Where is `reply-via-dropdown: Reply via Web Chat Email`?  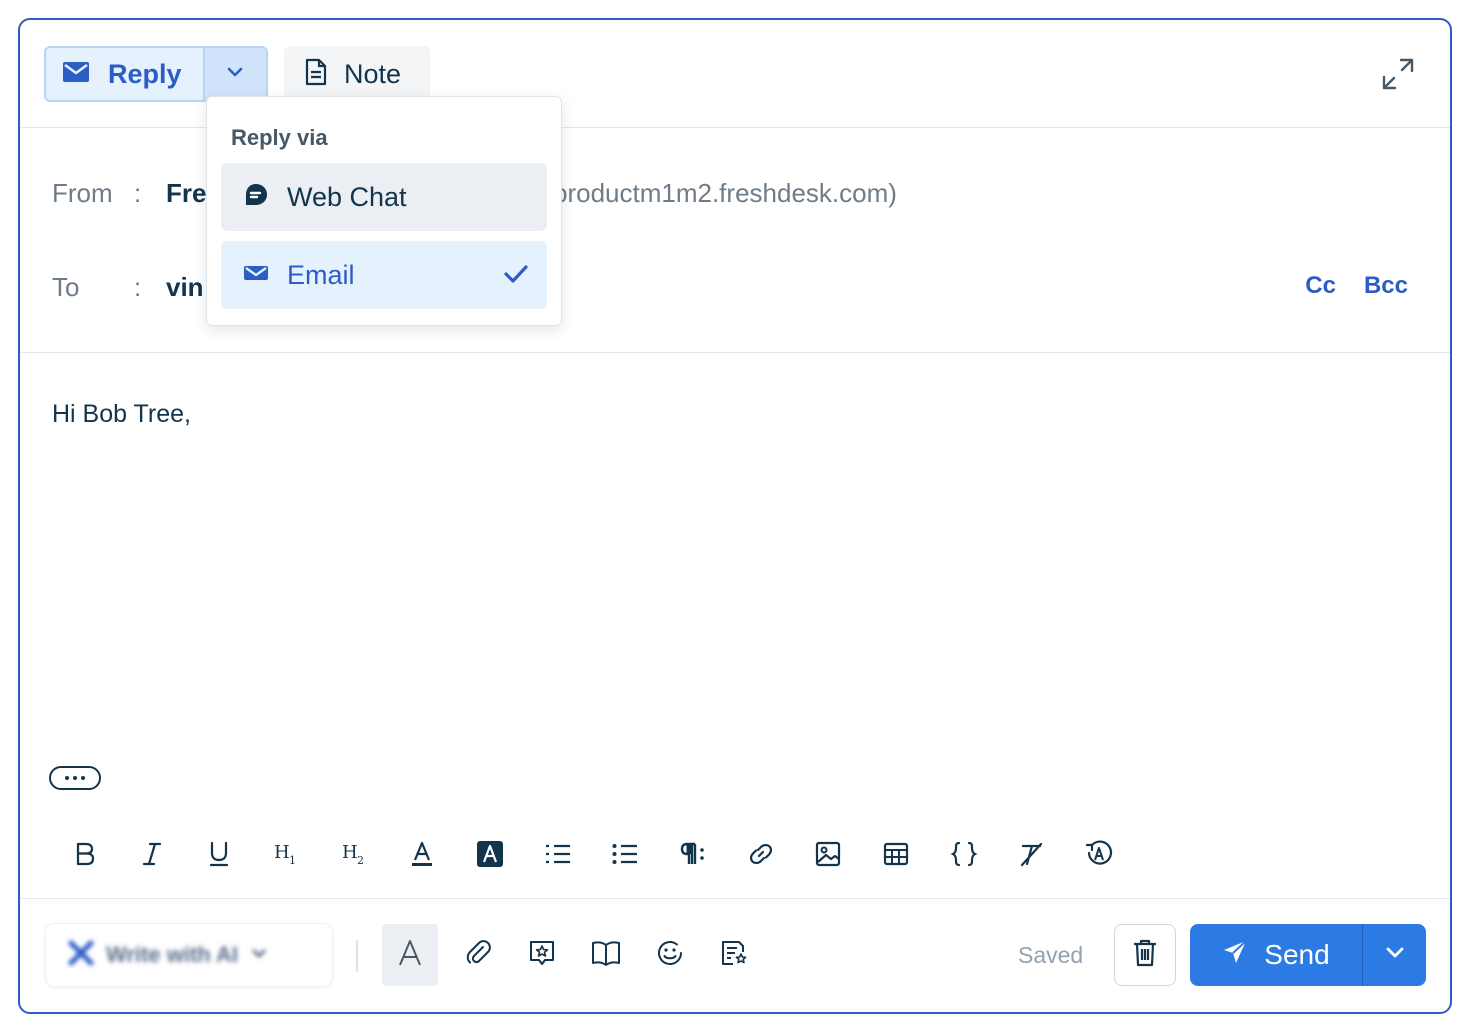
reply-via-dropdown: Reply via Web Chat Email is located at coordinates (384, 211).